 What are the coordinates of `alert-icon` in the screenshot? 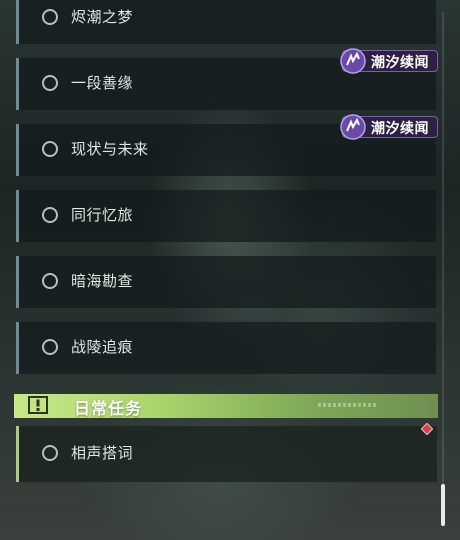 It's located at (38, 405).